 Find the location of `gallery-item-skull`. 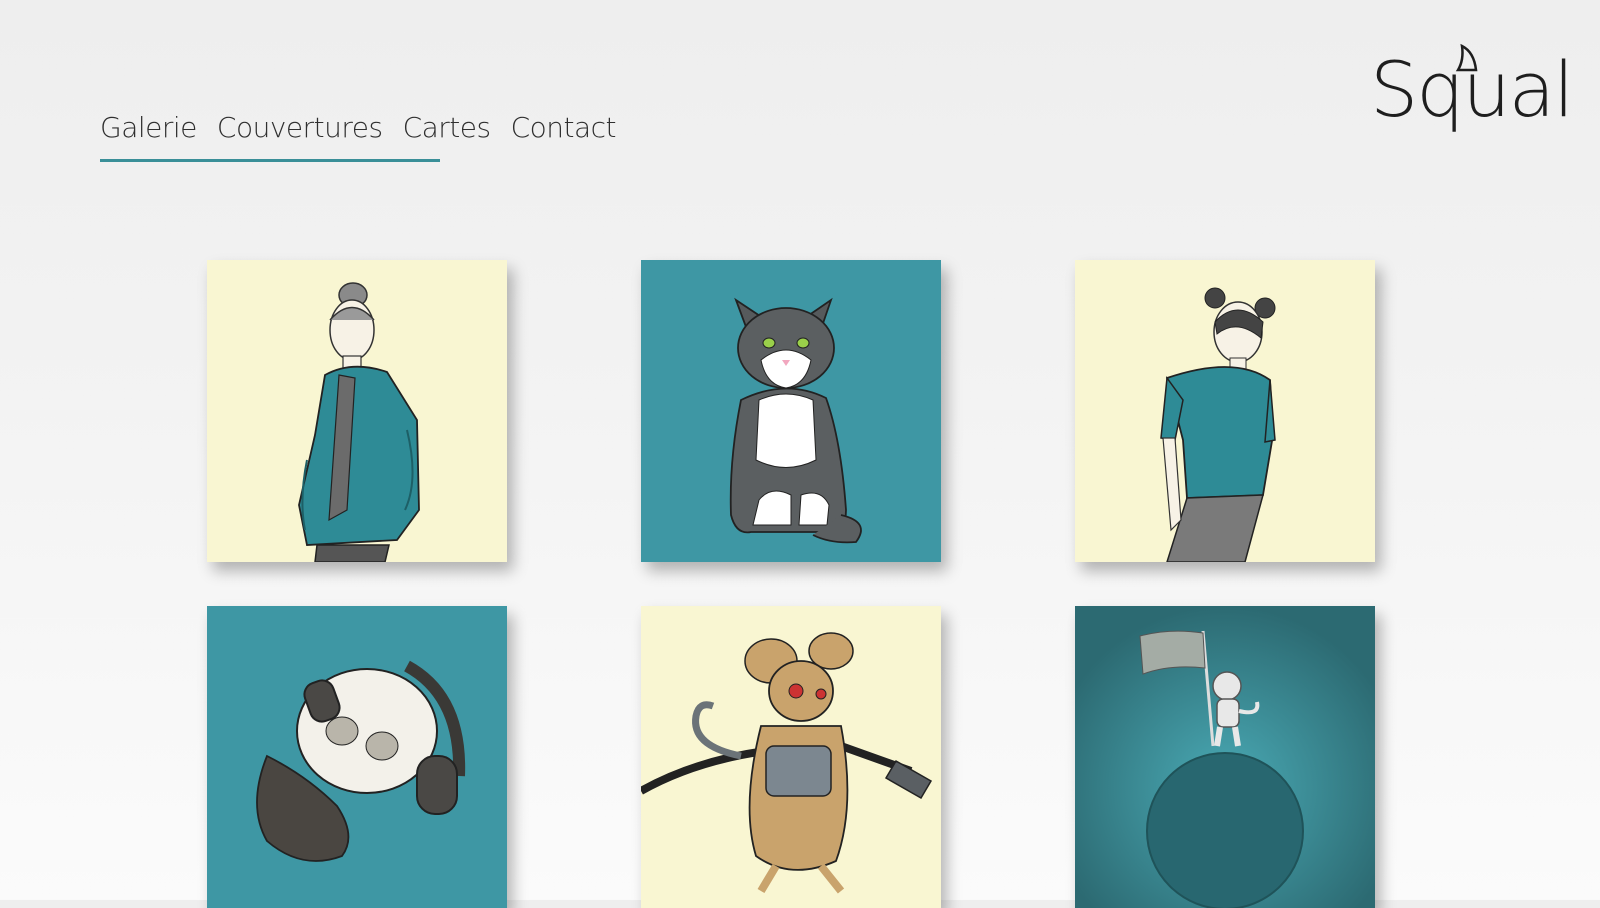

gallery-item-skull is located at coordinates (357, 757).